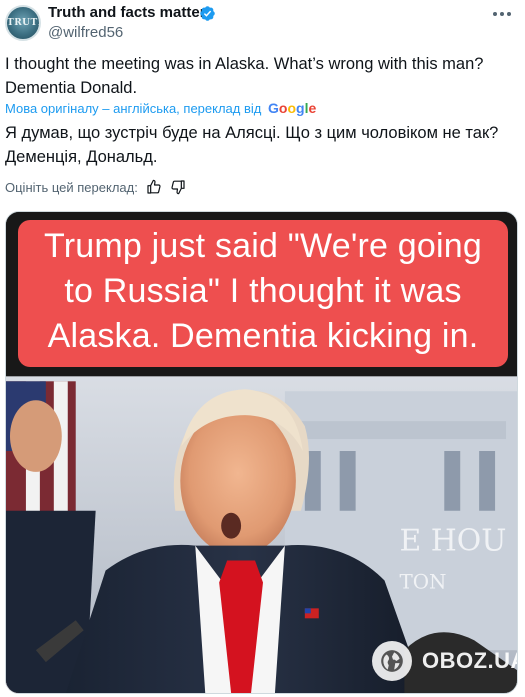 This screenshot has width=525, height=697. What do you see at coordinates (154, 187) in the screenshot?
I see `thumbs-up-icon` at bounding box center [154, 187].